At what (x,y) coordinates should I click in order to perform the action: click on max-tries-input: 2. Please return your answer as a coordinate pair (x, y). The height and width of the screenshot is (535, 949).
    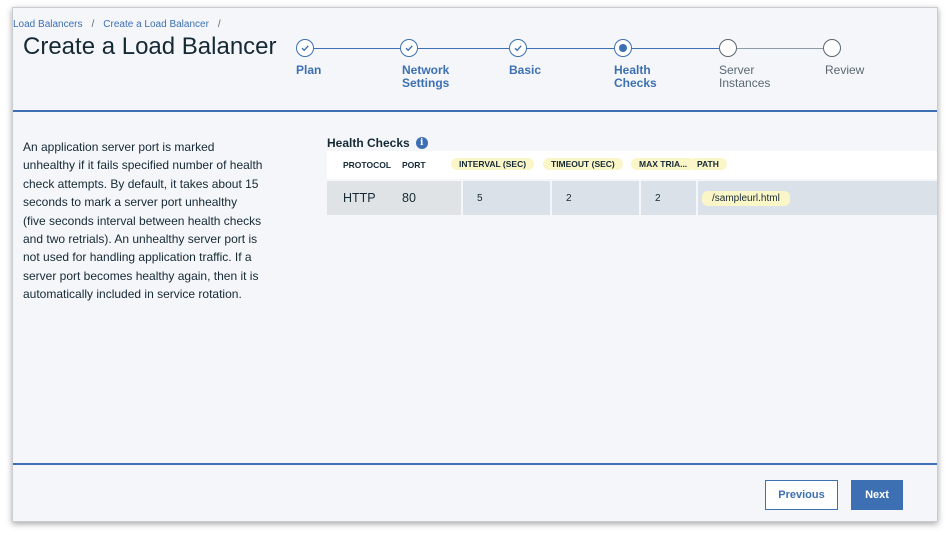
    Looking at the image, I should click on (667, 198).